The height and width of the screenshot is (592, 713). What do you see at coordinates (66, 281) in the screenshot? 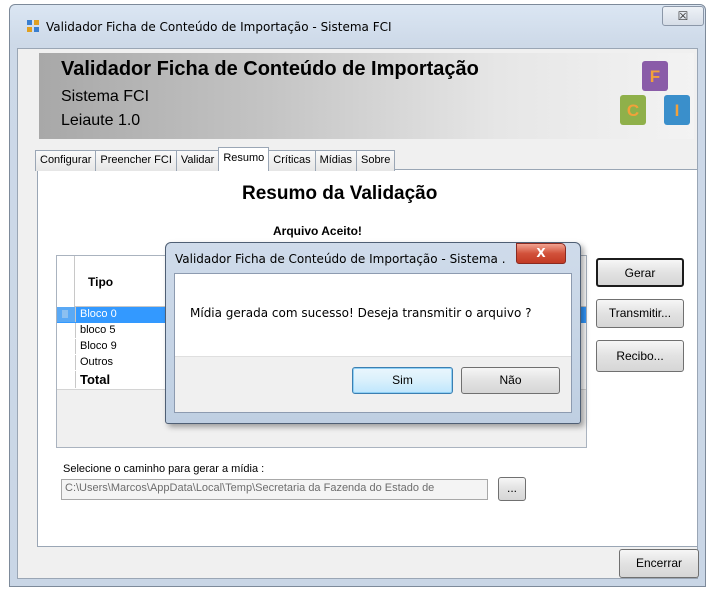
I see `grid-row-header-corner` at bounding box center [66, 281].